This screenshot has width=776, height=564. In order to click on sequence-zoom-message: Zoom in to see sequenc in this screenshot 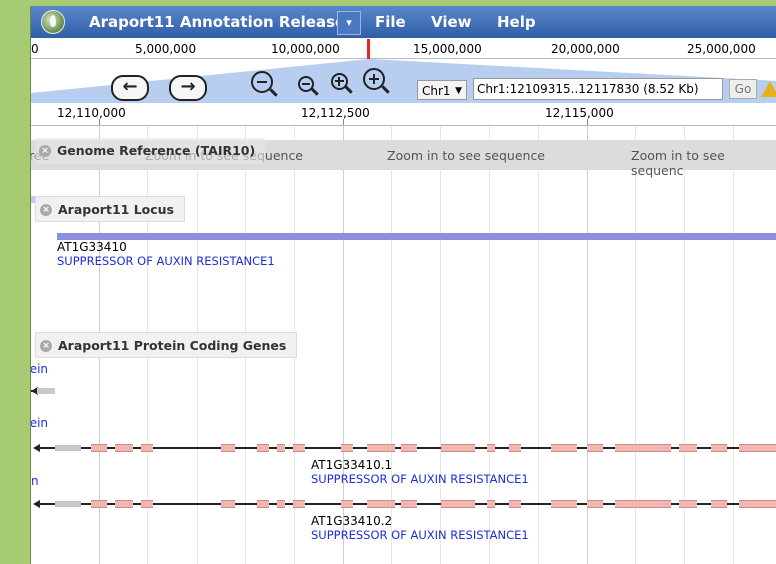, I will do `click(678, 163)`.